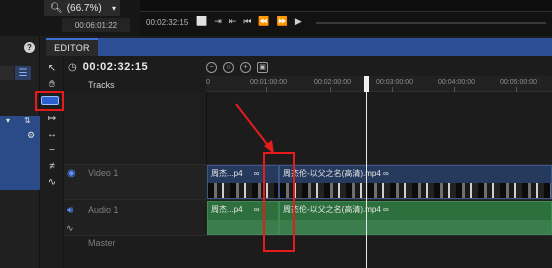 This screenshot has width=552, height=268. What do you see at coordinates (346, 18) in the screenshot?
I see `preview-controls: 00:02:32:15 ⬜ ⇥ ⇤ ⏮ ⏪ ⏩ ▶` at bounding box center [346, 18].